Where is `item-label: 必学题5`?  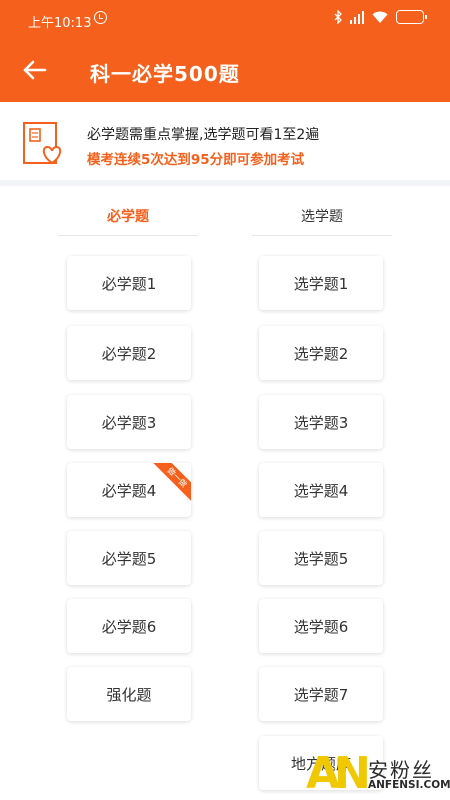 item-label: 必学题5 is located at coordinates (129, 558).